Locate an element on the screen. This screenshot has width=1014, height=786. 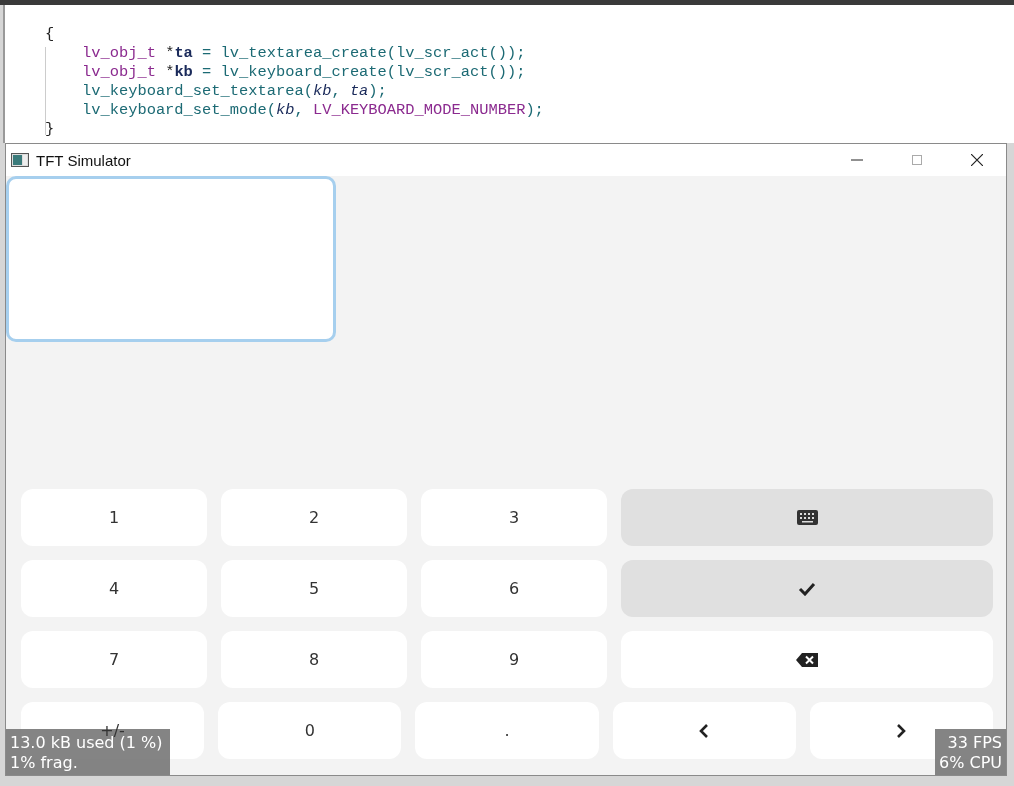
performance-stat: 6% CPU is located at coordinates (970, 763).